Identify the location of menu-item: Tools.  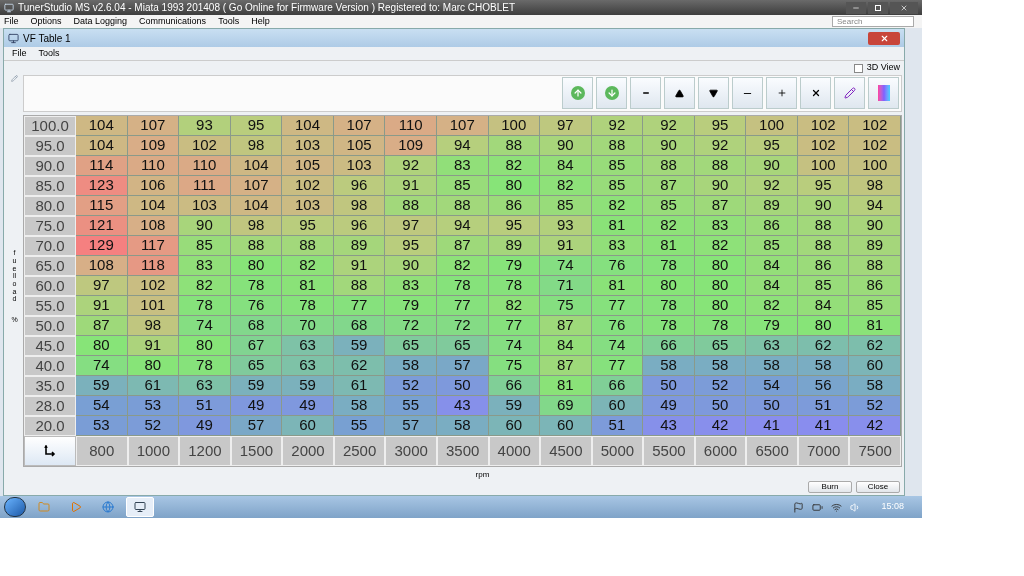
(49, 53).